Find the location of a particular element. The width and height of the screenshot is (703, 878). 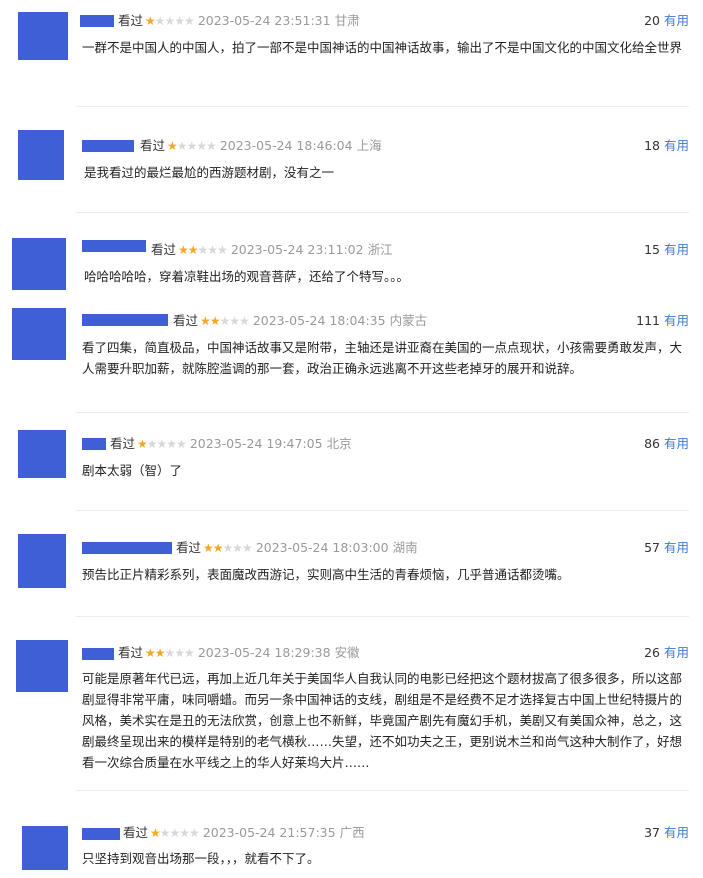

review-meta: 看过 ★★★★★ 2023-05-24 21:57:35 广西 is located at coordinates (244, 833).